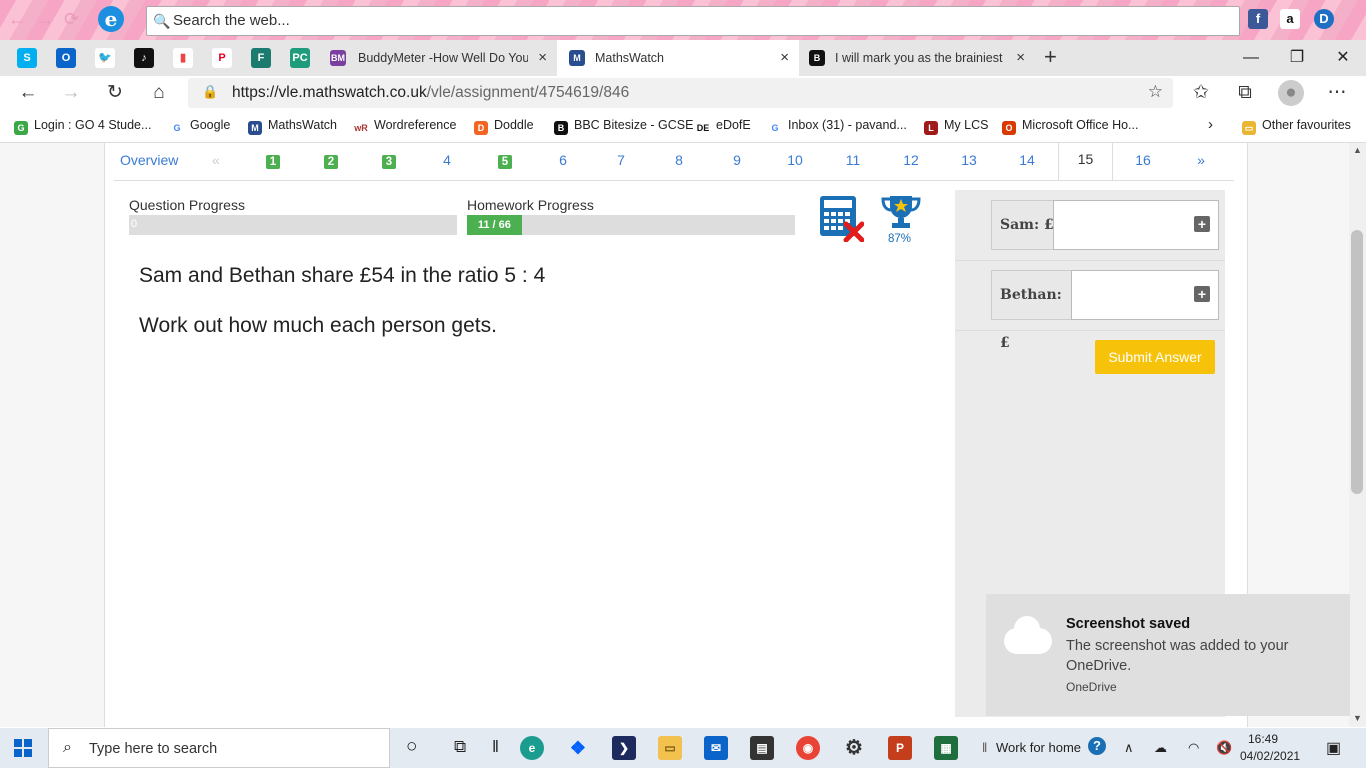 This screenshot has height=768, width=1366. I want to click on tab-buddymeter: BM BuddyMeter -How Well Do You K ×, so click(434, 58).